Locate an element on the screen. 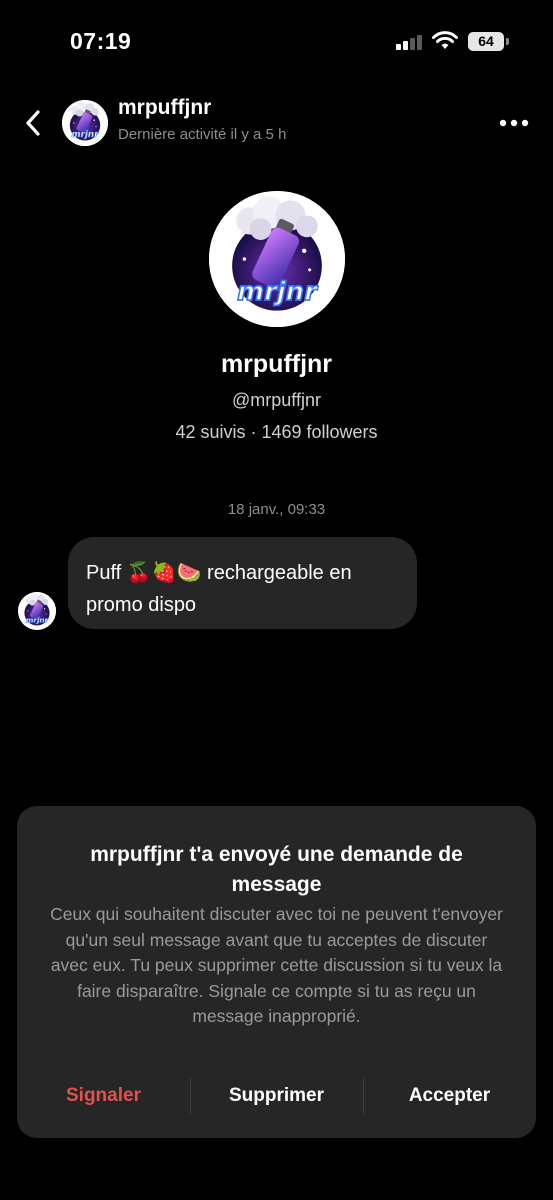 This screenshot has height=1200, width=553. profile-avatar is located at coordinates (277, 259).